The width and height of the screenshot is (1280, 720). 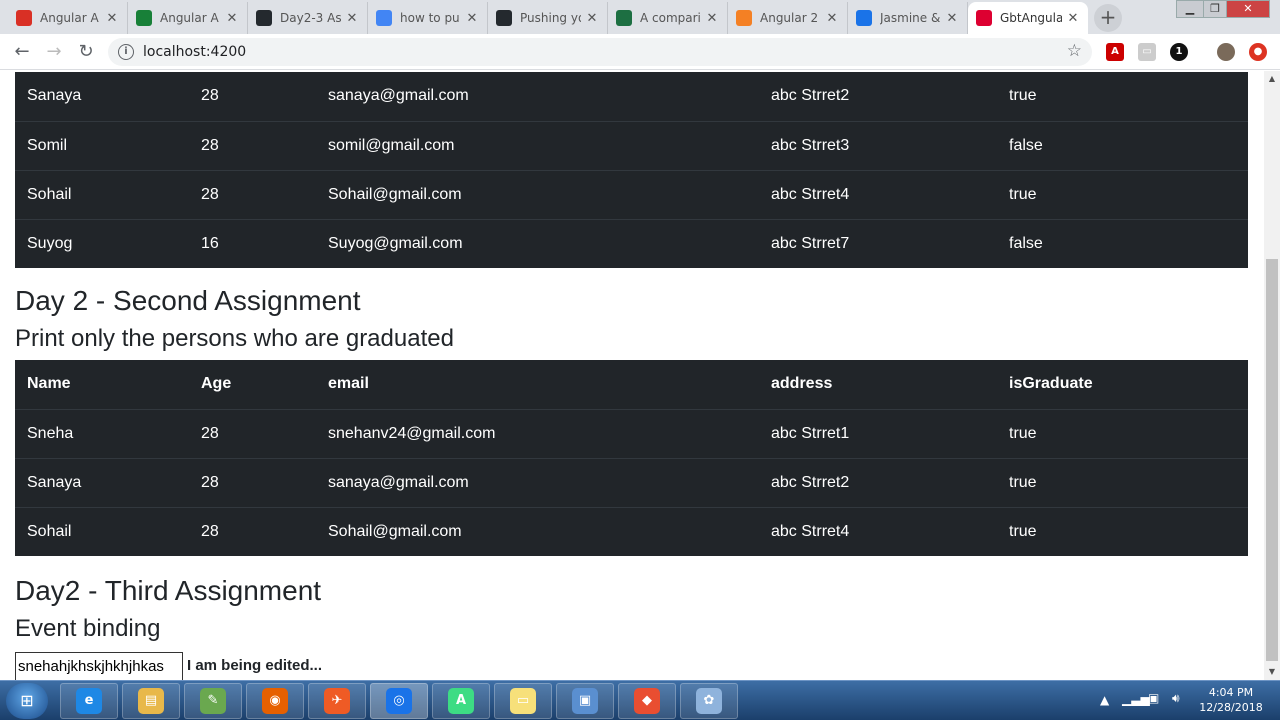 I want to click on clock-date: 12/28/2018, so click(x=1231, y=707).